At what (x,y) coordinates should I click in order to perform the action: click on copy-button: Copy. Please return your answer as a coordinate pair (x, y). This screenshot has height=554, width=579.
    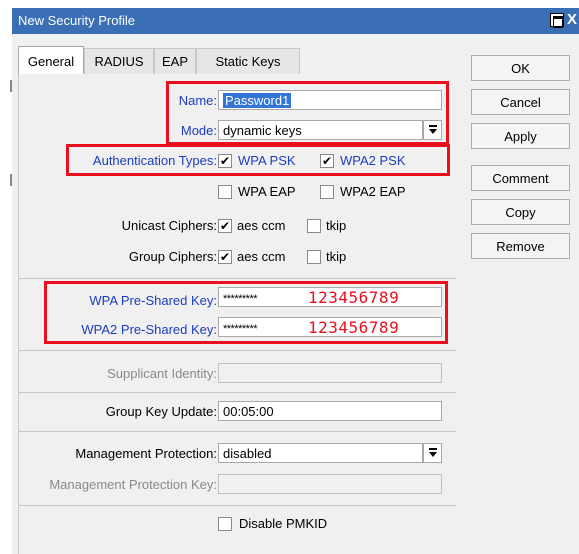
    Looking at the image, I should click on (520, 212).